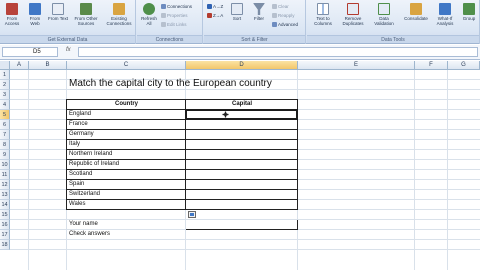 This screenshot has width=480, height=270. I want to click on consolidate-button: Consolidate, so click(416, 12).